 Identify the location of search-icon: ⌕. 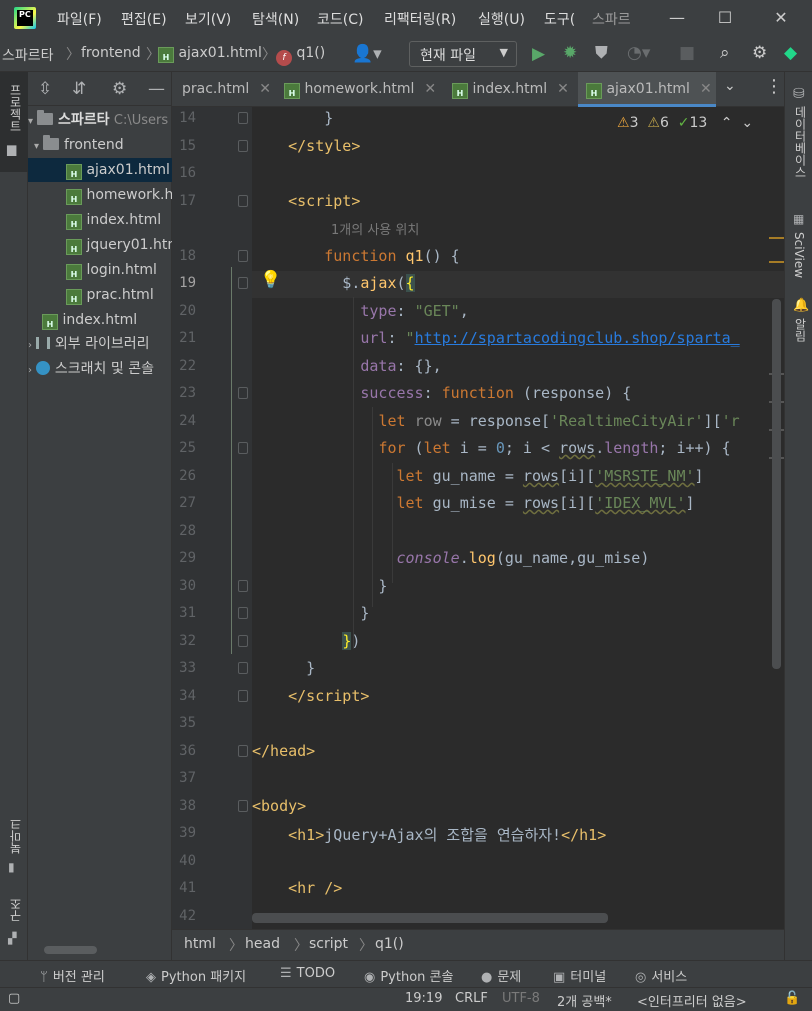
(725, 53).